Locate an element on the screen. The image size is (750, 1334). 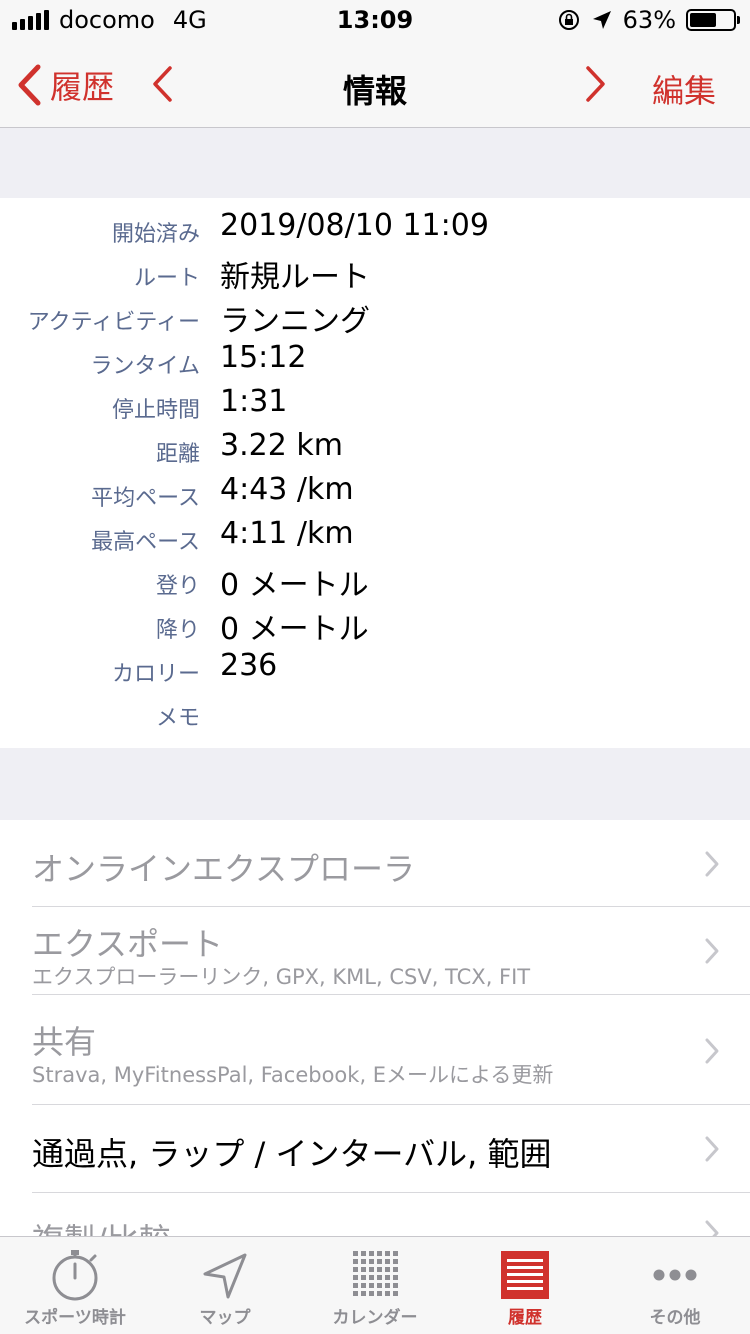
tab-bar: スポーツ時計 マップ カレンダー 履歴 その他 is located at coordinates (375, 1285).